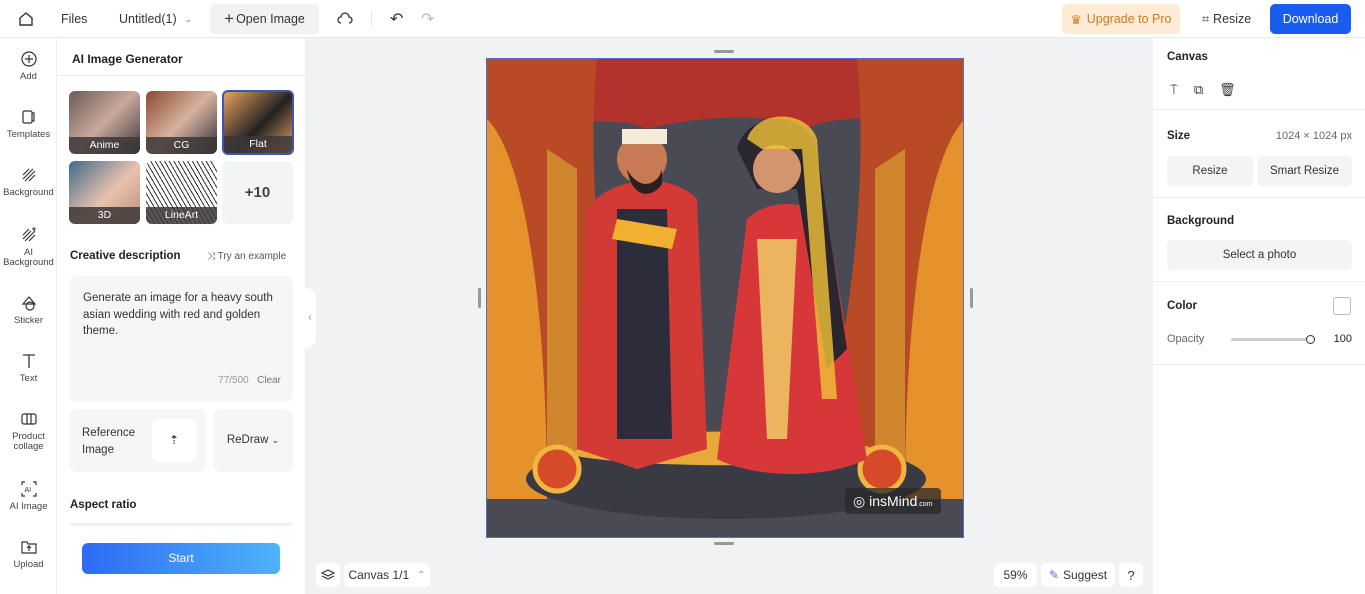 This screenshot has width=1365, height=594. I want to click on collage-icon, so click(28, 419).